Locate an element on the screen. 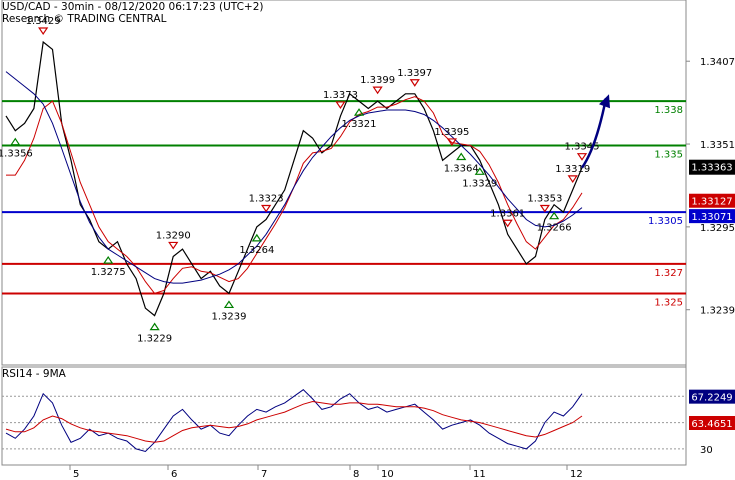 This screenshot has height=480, width=735. swing-low-label: 1.3229 is located at coordinates (154, 339).